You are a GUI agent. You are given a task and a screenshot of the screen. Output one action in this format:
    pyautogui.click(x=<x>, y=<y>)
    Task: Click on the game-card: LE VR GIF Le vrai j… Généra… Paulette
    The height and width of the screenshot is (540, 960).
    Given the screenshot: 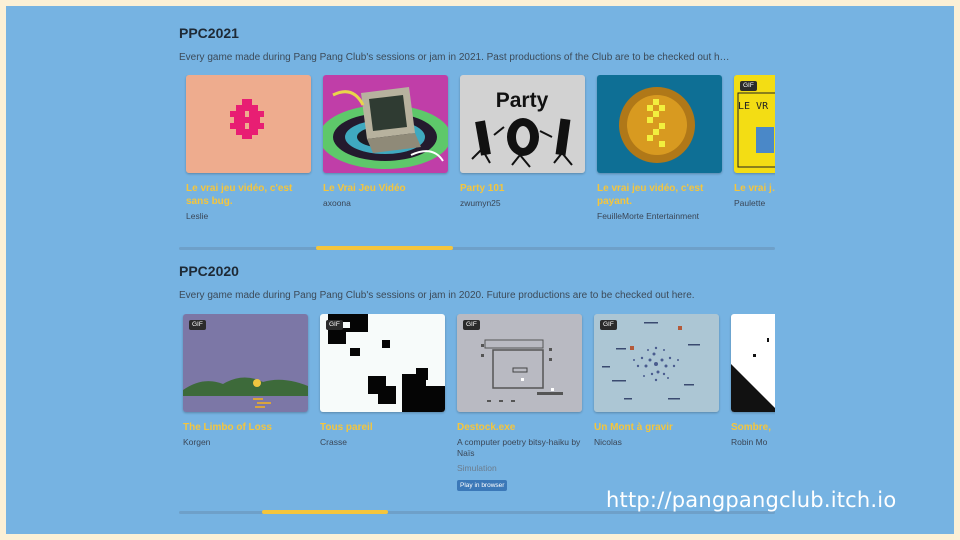 What is the action you would take?
    pyautogui.click(x=754, y=142)
    